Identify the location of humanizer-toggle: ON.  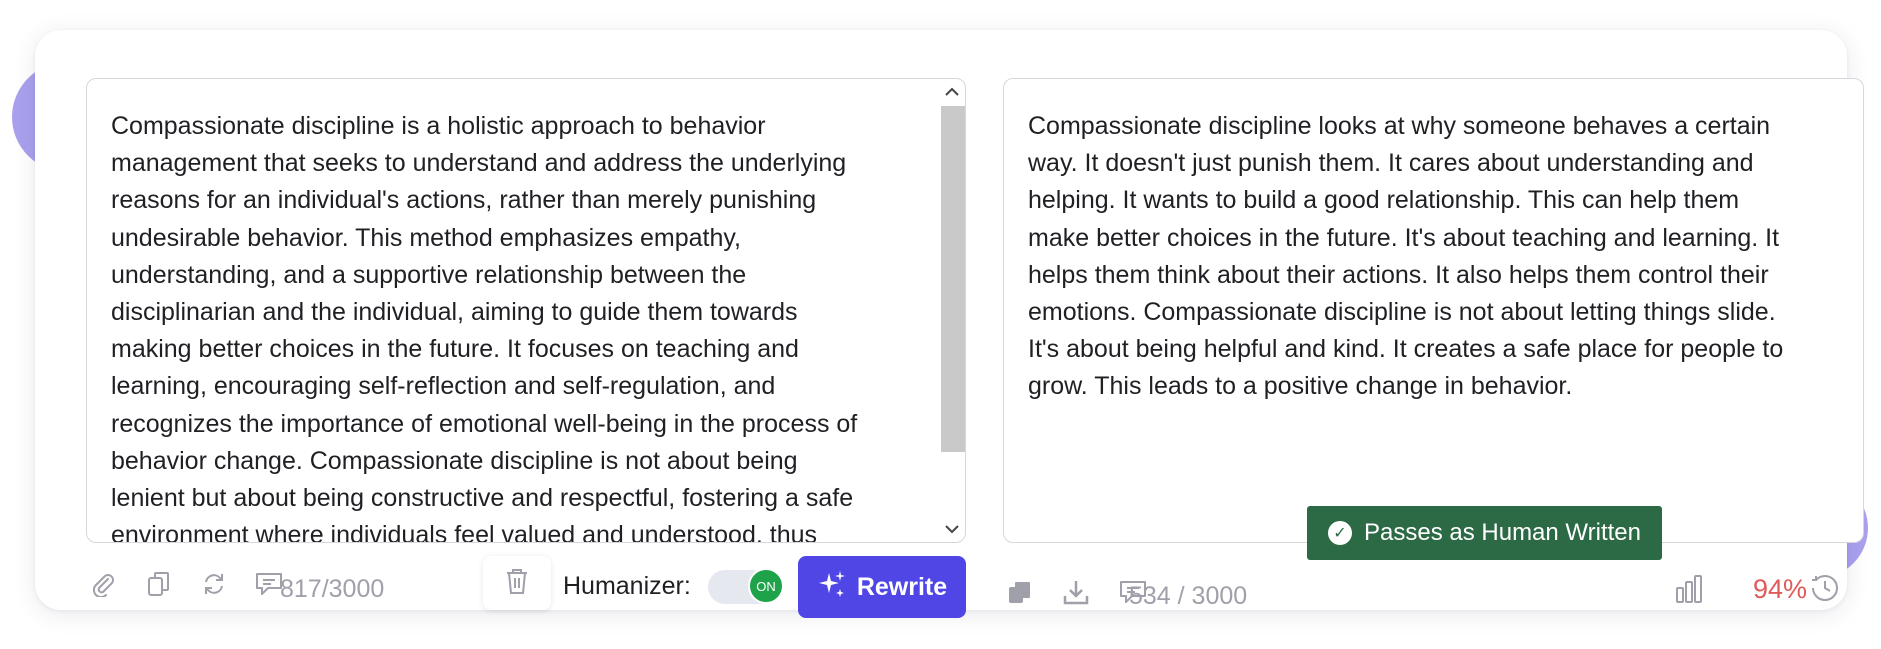
(746, 586).